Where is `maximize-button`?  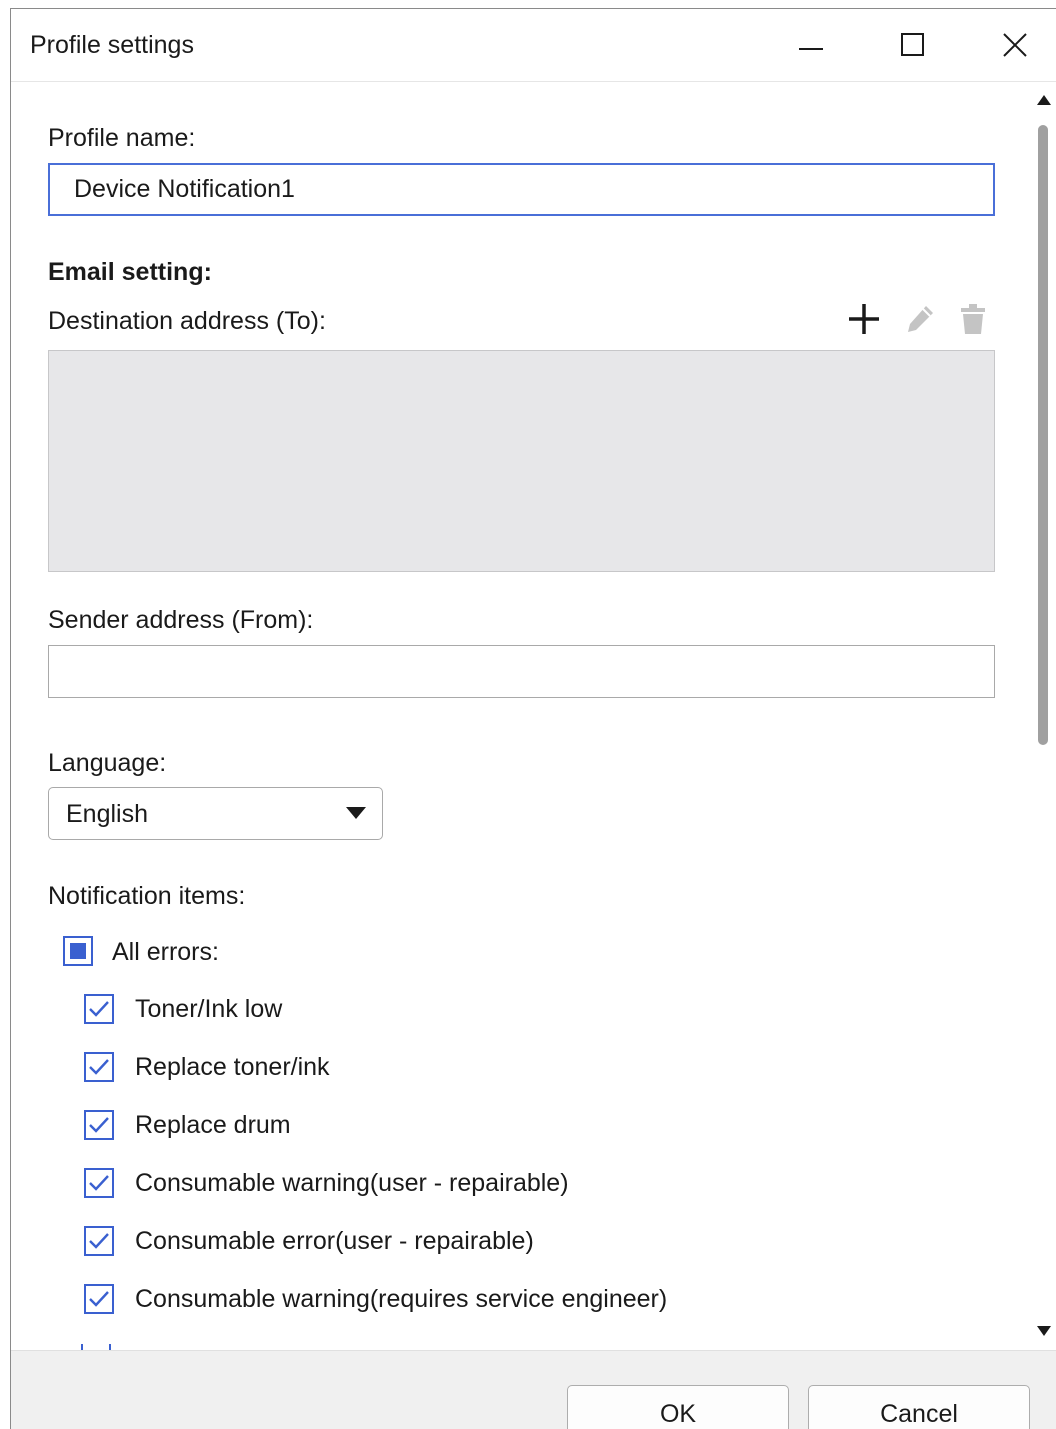
maximize-button is located at coordinates (913, 45).